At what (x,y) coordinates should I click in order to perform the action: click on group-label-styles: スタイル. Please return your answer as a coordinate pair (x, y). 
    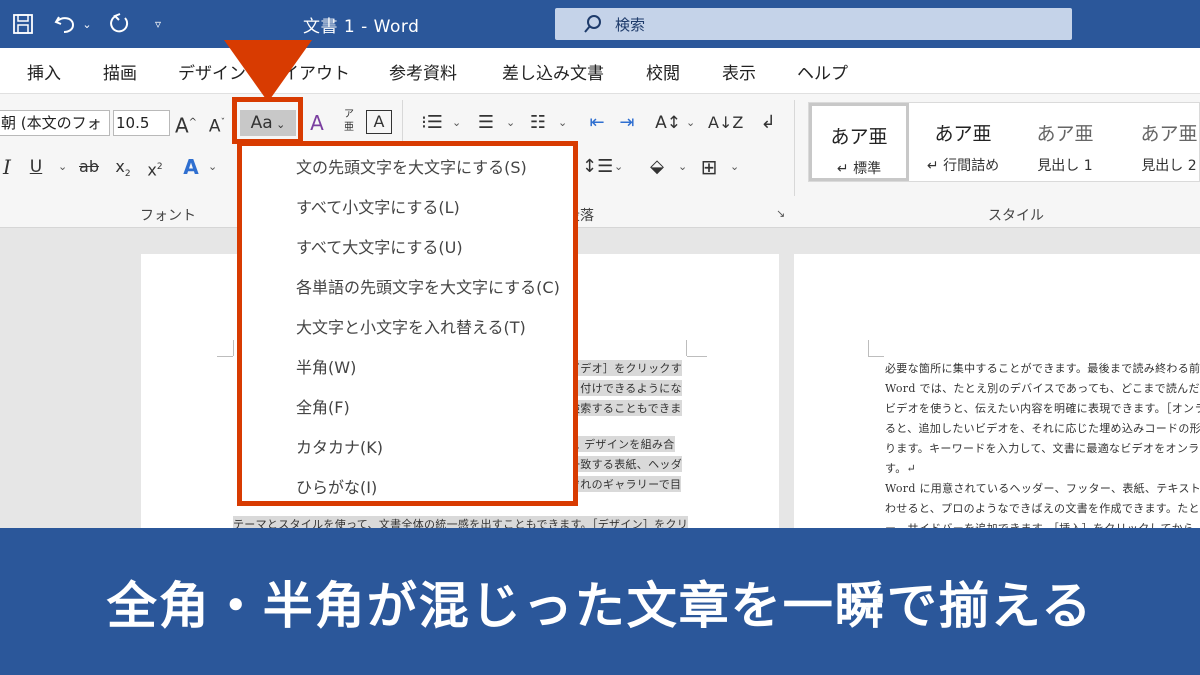
    Looking at the image, I should click on (1016, 216).